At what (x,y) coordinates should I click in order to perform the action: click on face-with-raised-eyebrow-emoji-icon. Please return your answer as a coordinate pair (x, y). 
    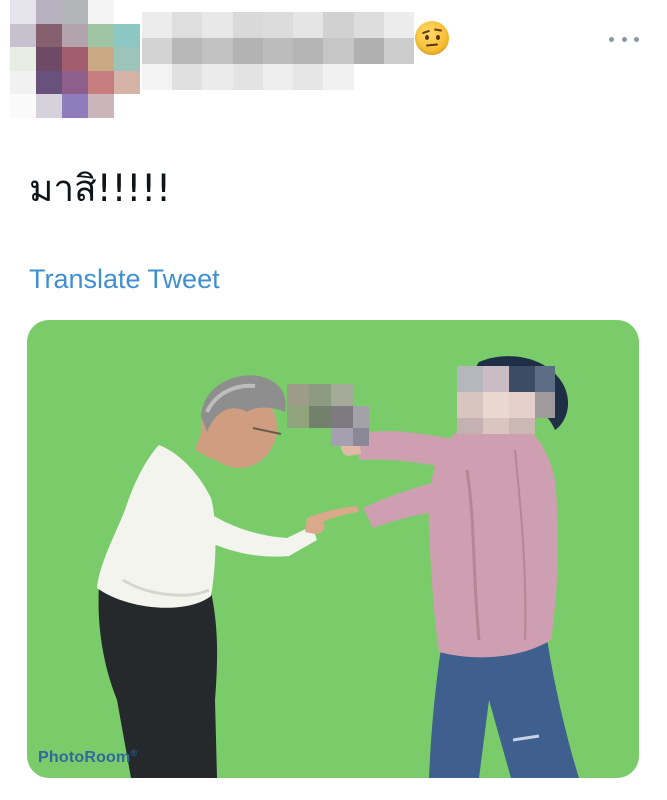
    Looking at the image, I should click on (432, 38).